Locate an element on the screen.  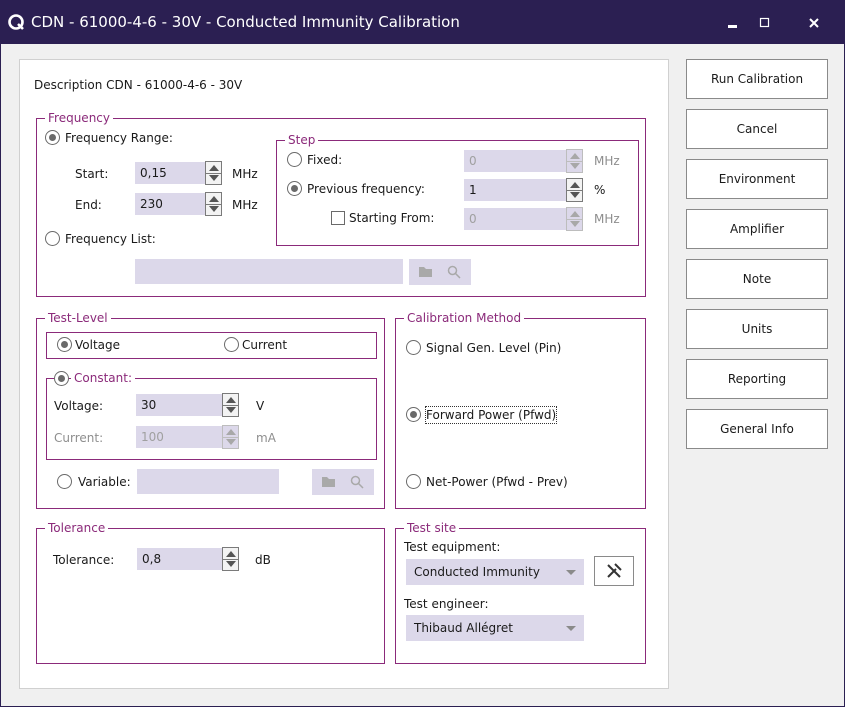
tolerance-unit: dB is located at coordinates (263, 560).